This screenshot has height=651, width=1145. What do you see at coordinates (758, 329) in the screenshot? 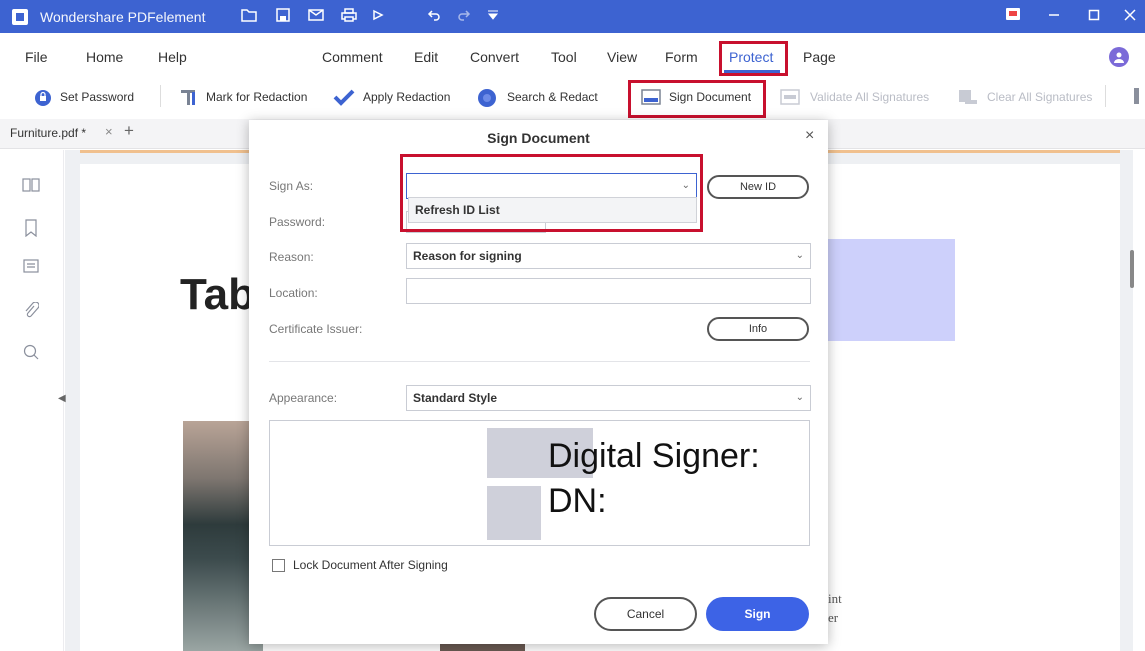
I see `info-button: Info` at bounding box center [758, 329].